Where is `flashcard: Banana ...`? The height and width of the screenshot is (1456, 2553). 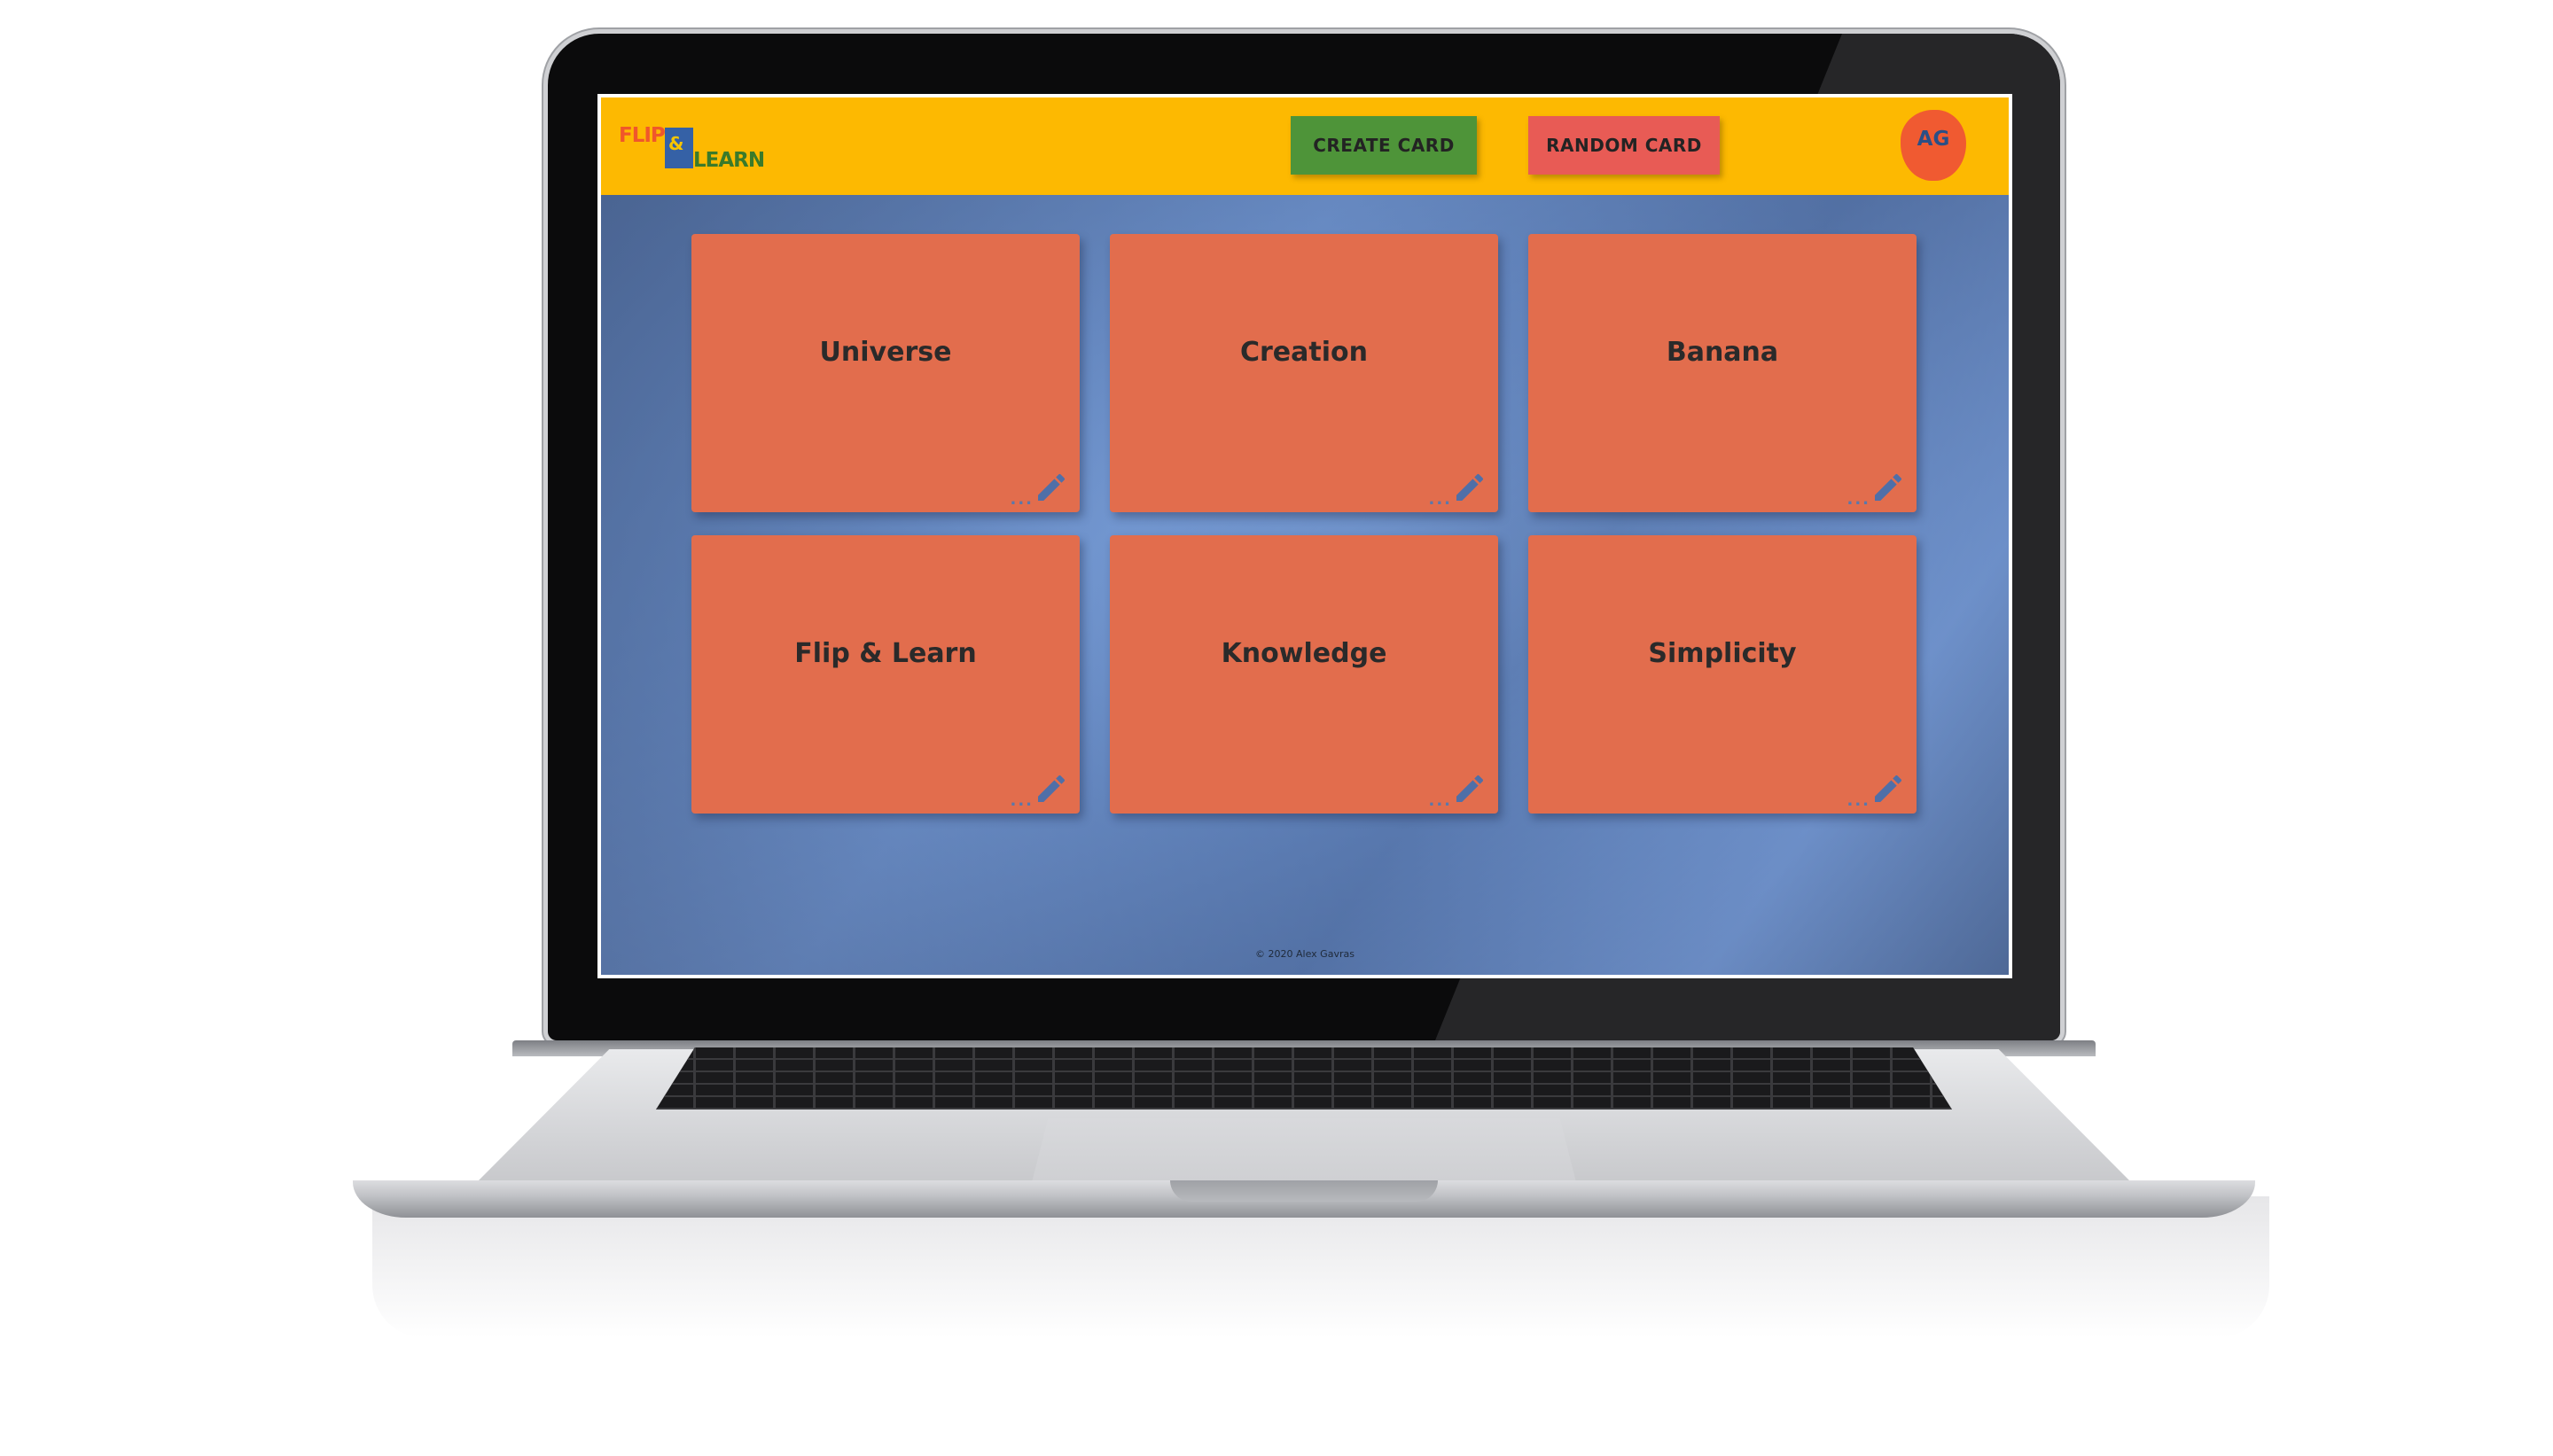 flashcard: Banana ... is located at coordinates (1722, 373).